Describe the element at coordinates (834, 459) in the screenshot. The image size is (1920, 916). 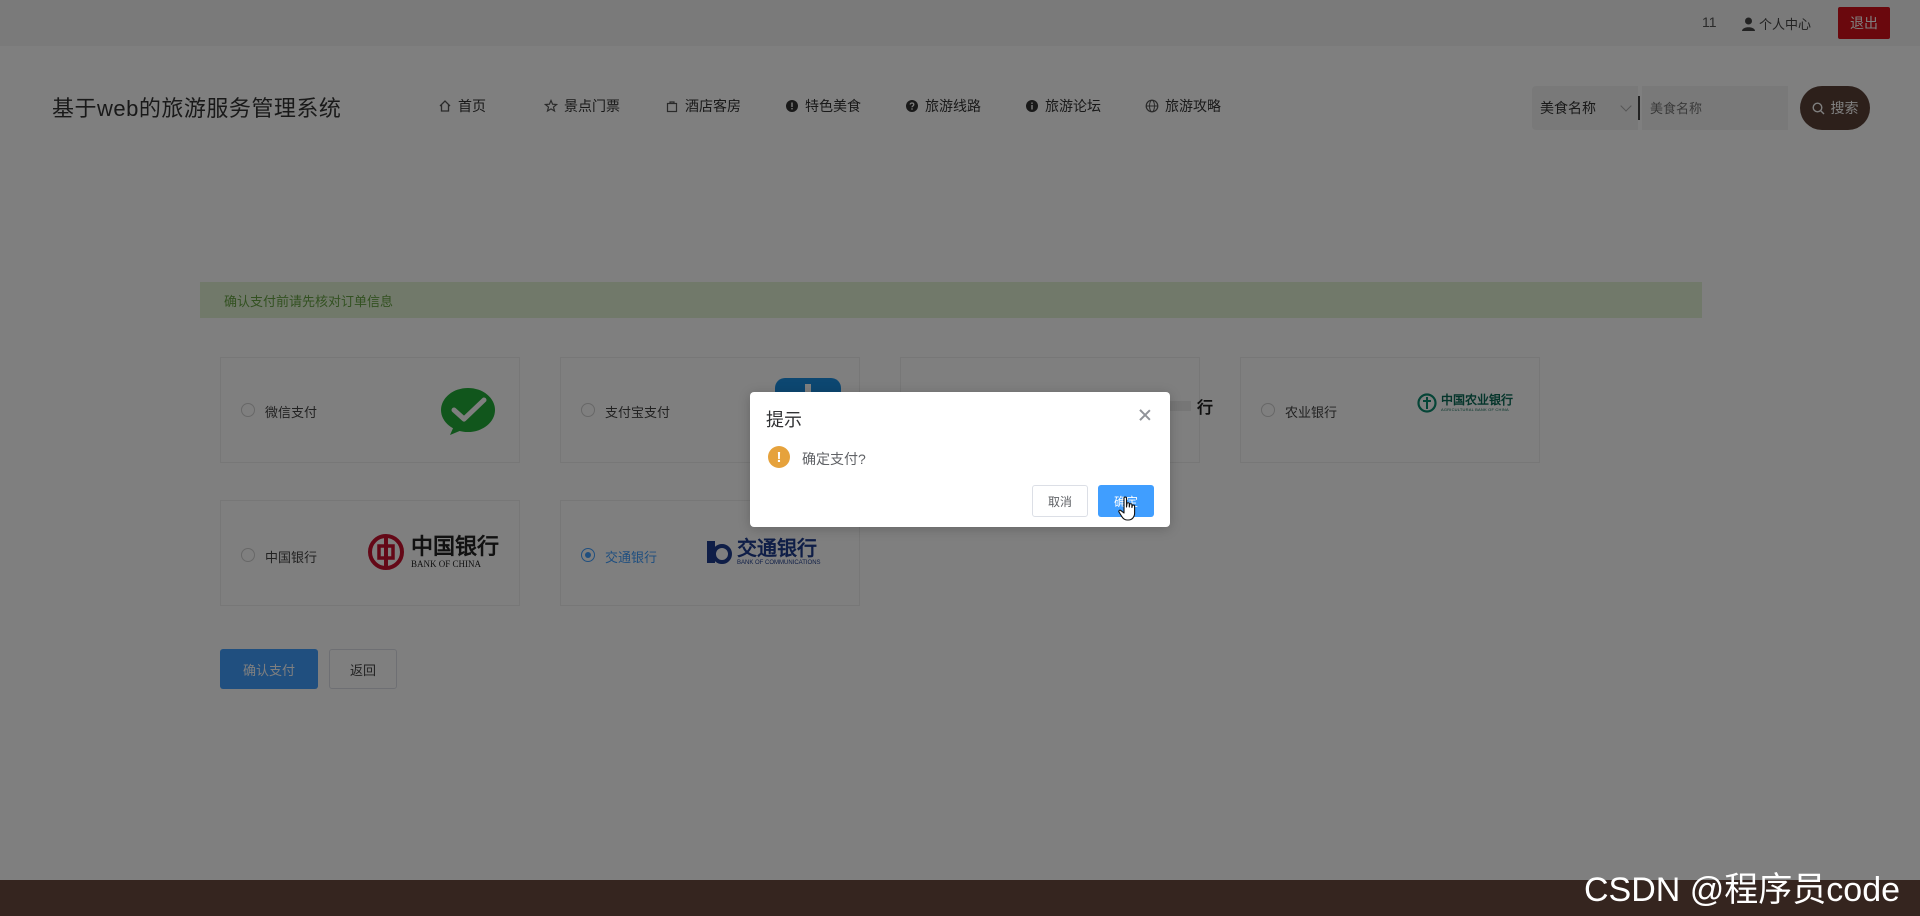
I see `dialog-message: 确定支付?` at that location.